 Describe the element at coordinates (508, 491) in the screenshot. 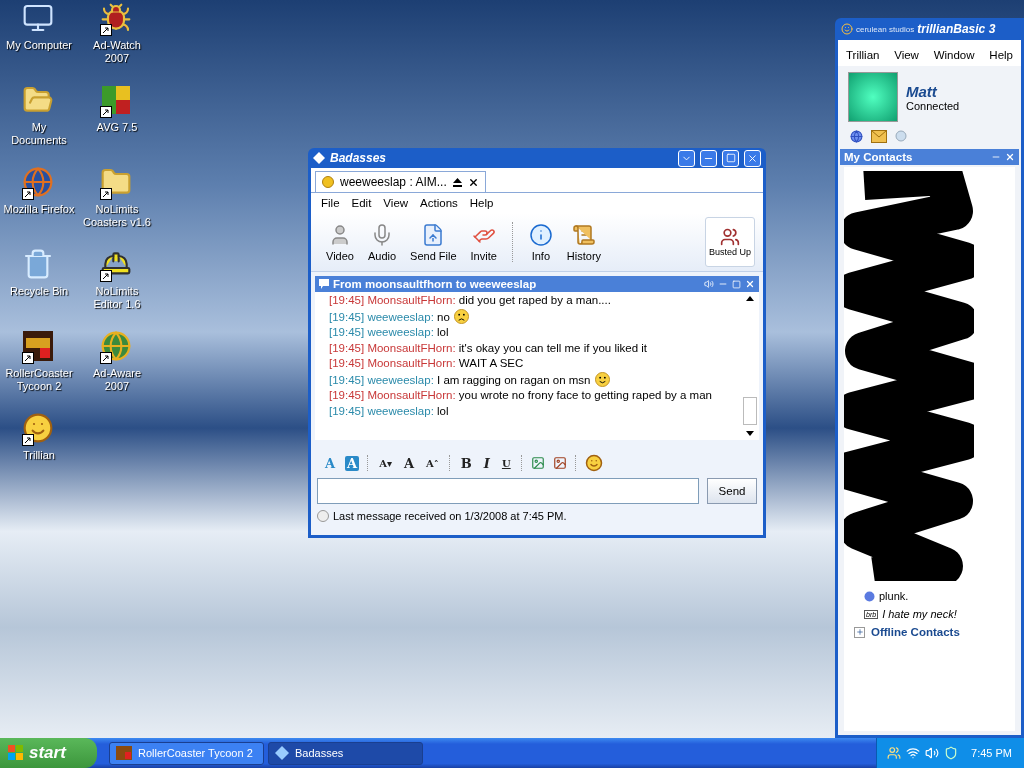

I see `message-input` at that location.